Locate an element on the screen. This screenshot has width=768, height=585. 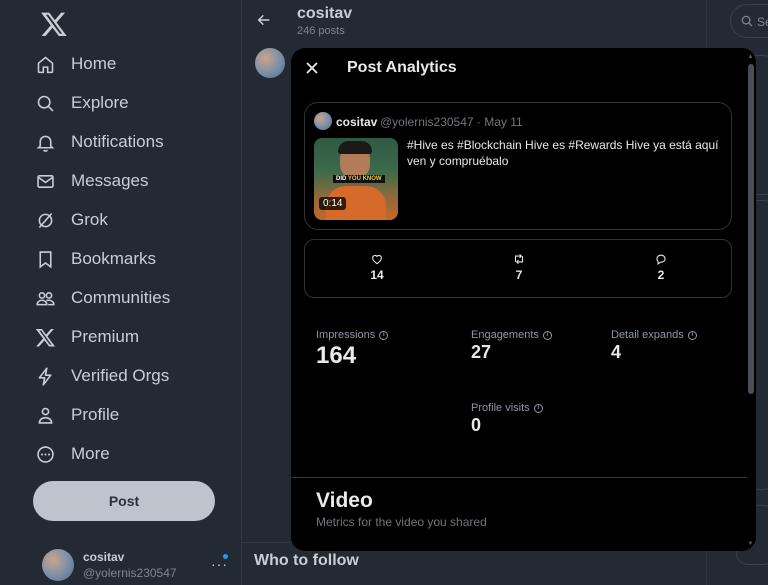
profile-visits-label: Profile visits is located at coordinates (500, 408).